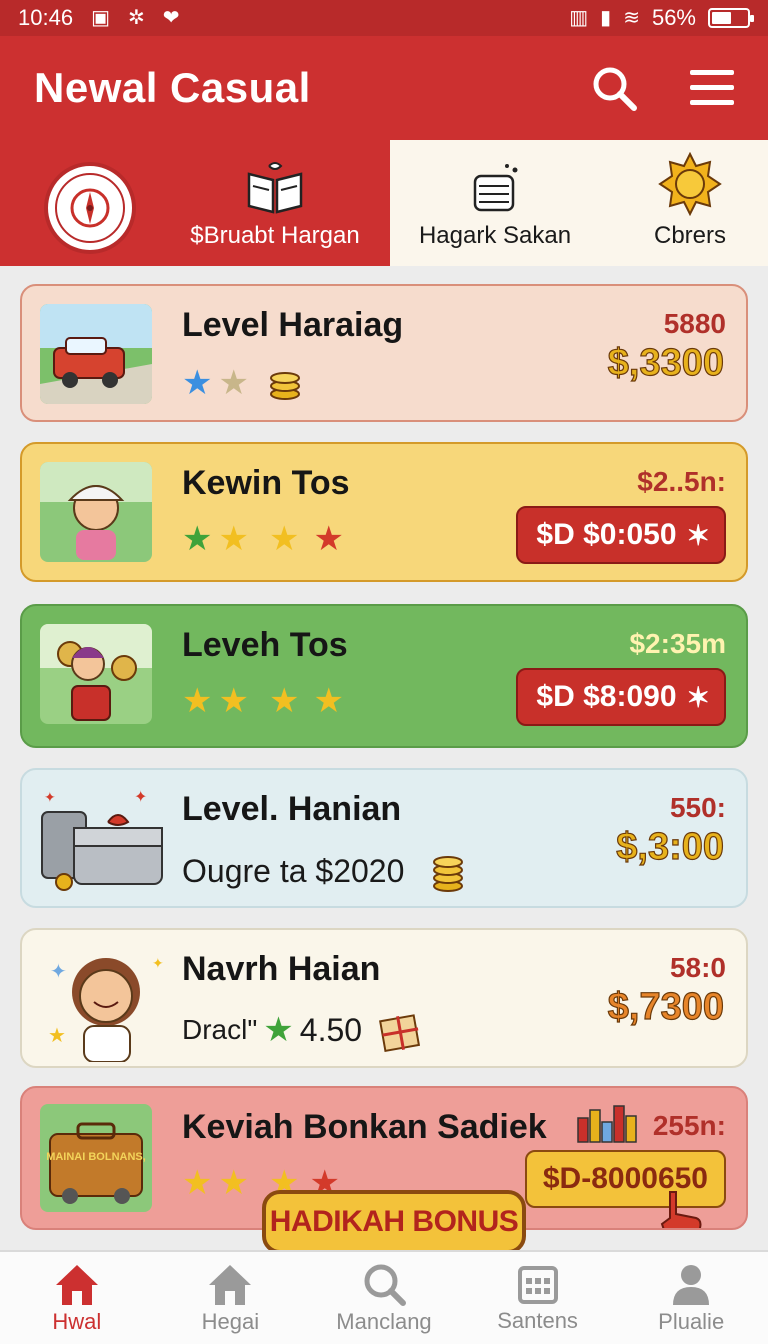 This screenshot has height=1344, width=768. I want to click on tab-bruabt-hargan: $Bruabt Hargan, so click(275, 203).